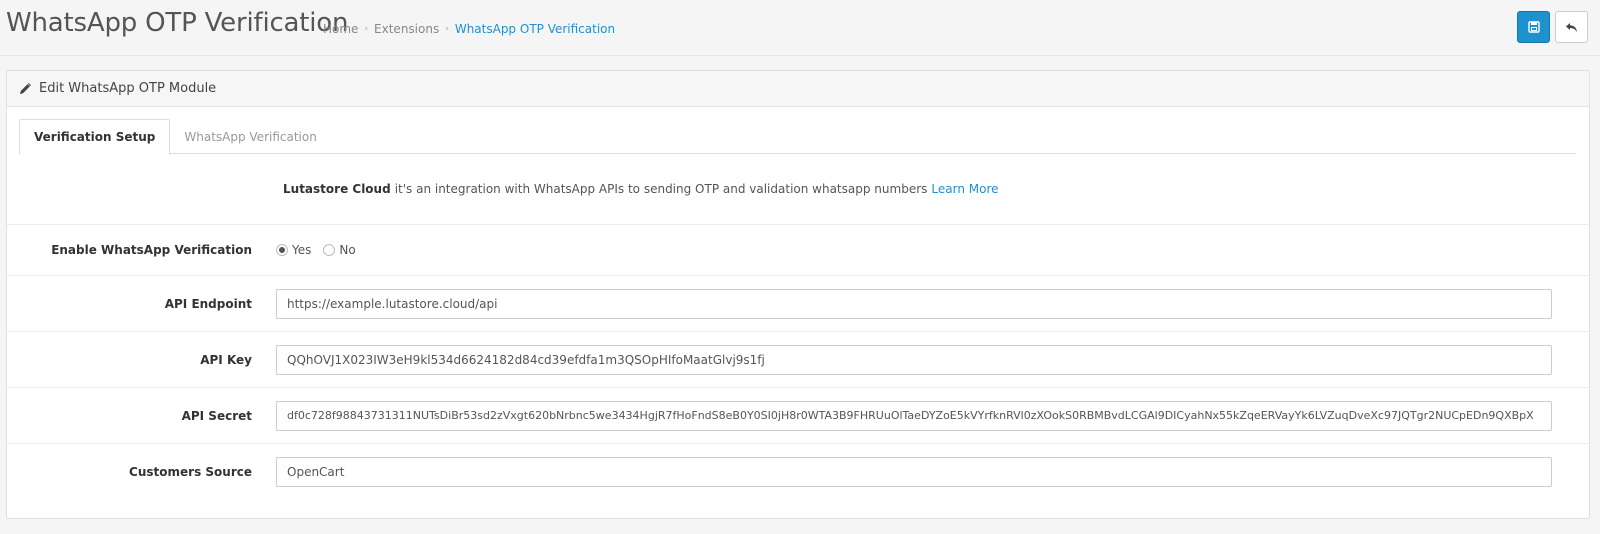  Describe the element at coordinates (226, 359) in the screenshot. I see `api-key-label: API Key` at that location.